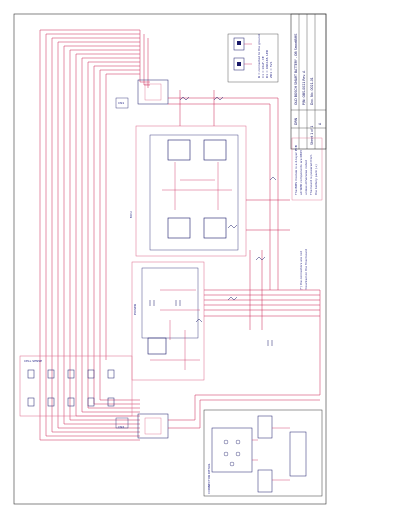 The image size is (400, 518). What do you see at coordinates (263, 453) in the screenshot?
I see `connector-detail-block: CONNECTOR DETAIL` at bounding box center [263, 453].